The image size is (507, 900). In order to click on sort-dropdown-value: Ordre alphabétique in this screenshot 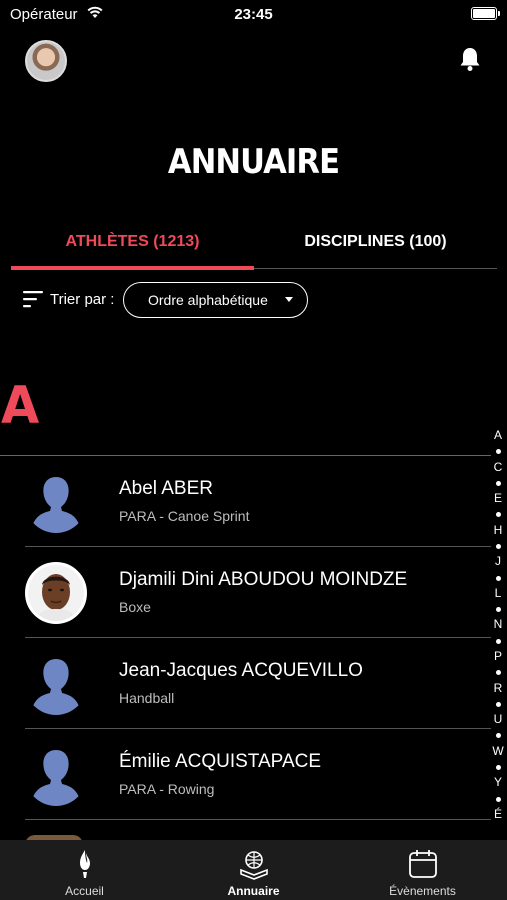, I will do `click(208, 300)`.